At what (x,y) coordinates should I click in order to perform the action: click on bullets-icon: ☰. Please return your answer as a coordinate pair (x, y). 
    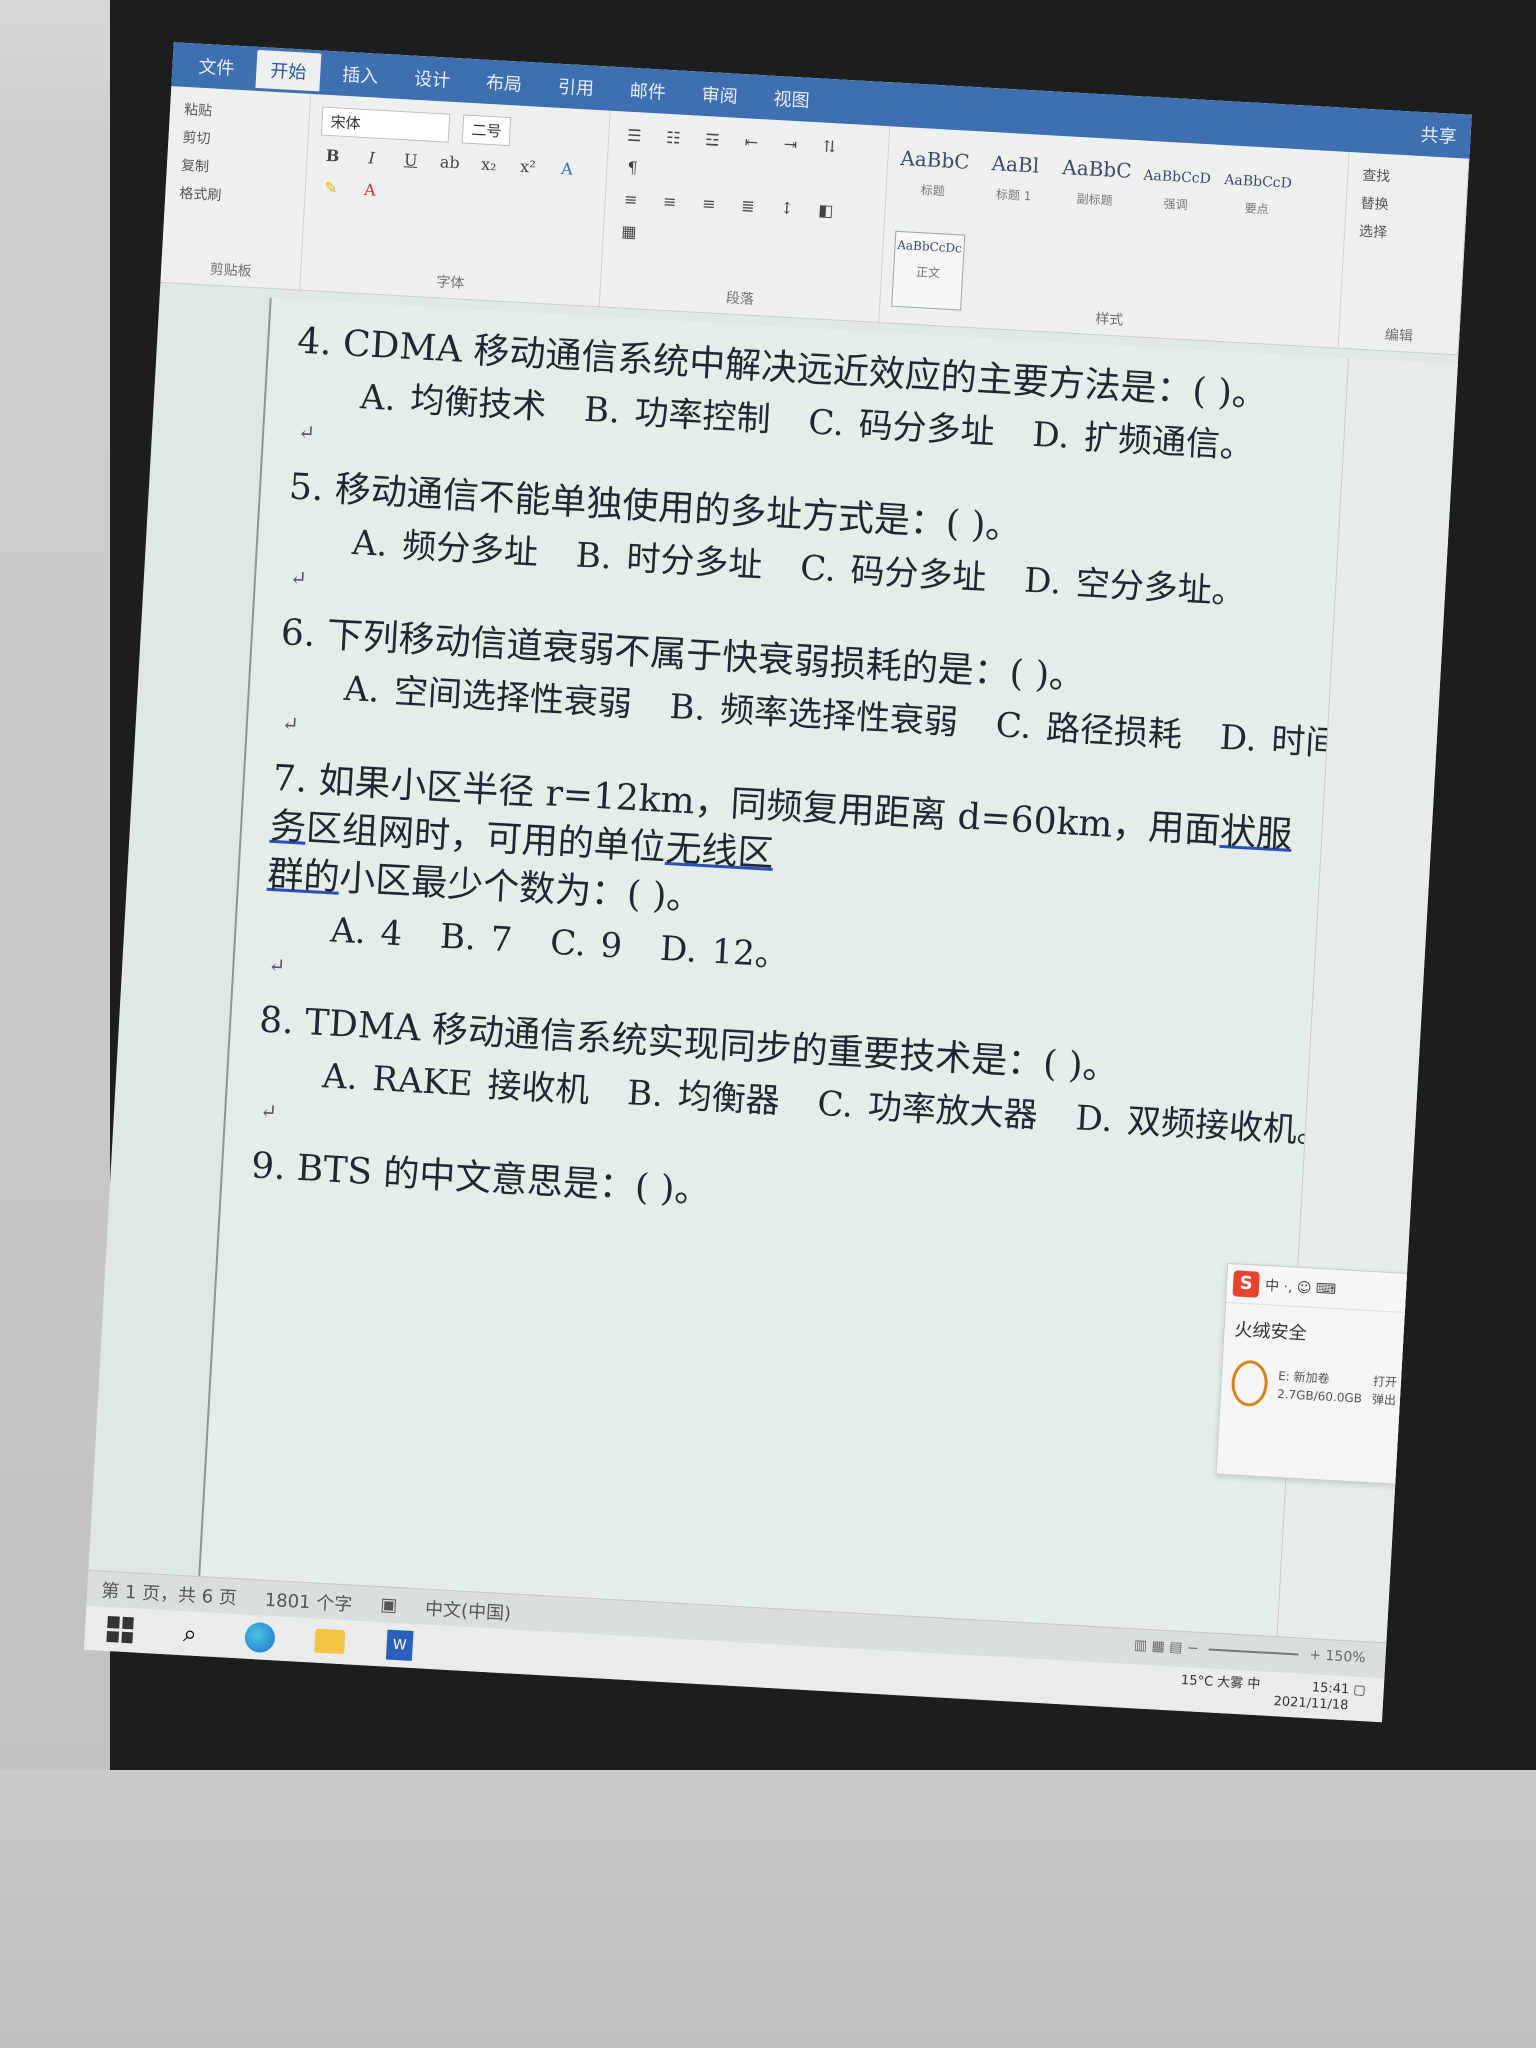
    Looking at the image, I should click on (634, 136).